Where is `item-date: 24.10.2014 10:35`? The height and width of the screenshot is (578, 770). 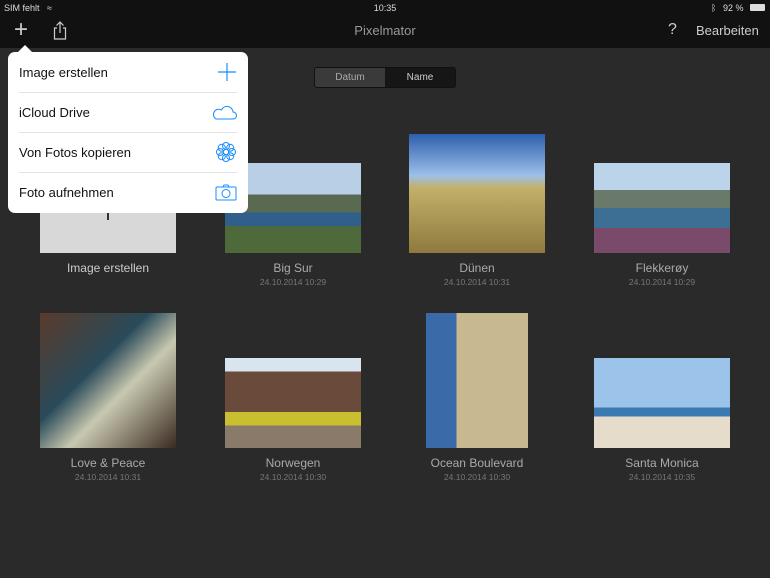 item-date: 24.10.2014 10:35 is located at coordinates (662, 477).